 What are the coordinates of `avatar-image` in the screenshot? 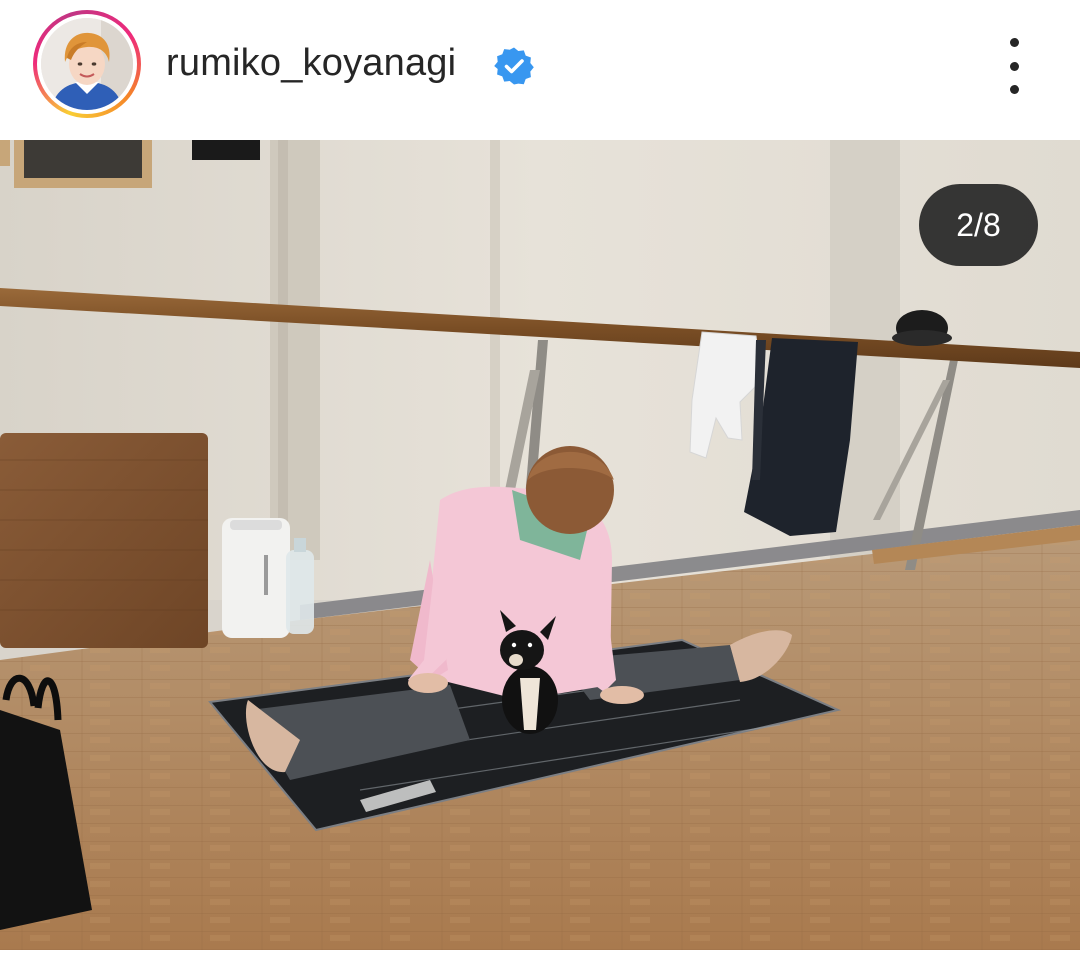 It's located at (87, 64).